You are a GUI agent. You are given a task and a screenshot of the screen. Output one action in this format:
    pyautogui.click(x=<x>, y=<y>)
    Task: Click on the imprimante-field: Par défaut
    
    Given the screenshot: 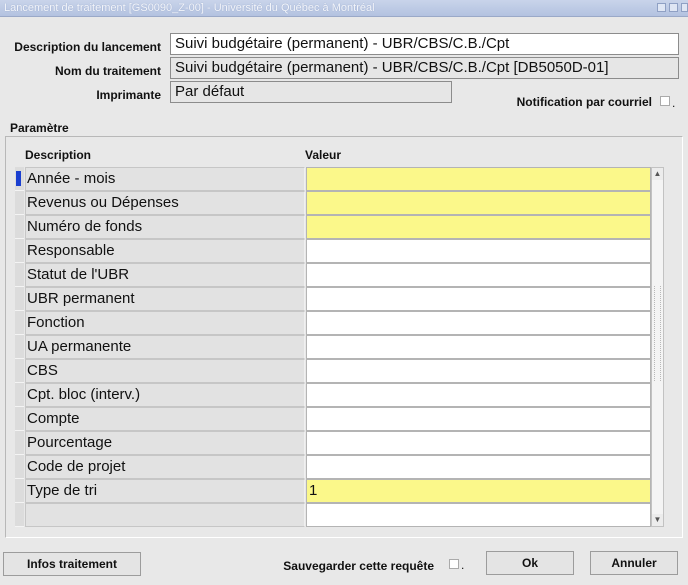 What is the action you would take?
    pyautogui.click(x=311, y=92)
    